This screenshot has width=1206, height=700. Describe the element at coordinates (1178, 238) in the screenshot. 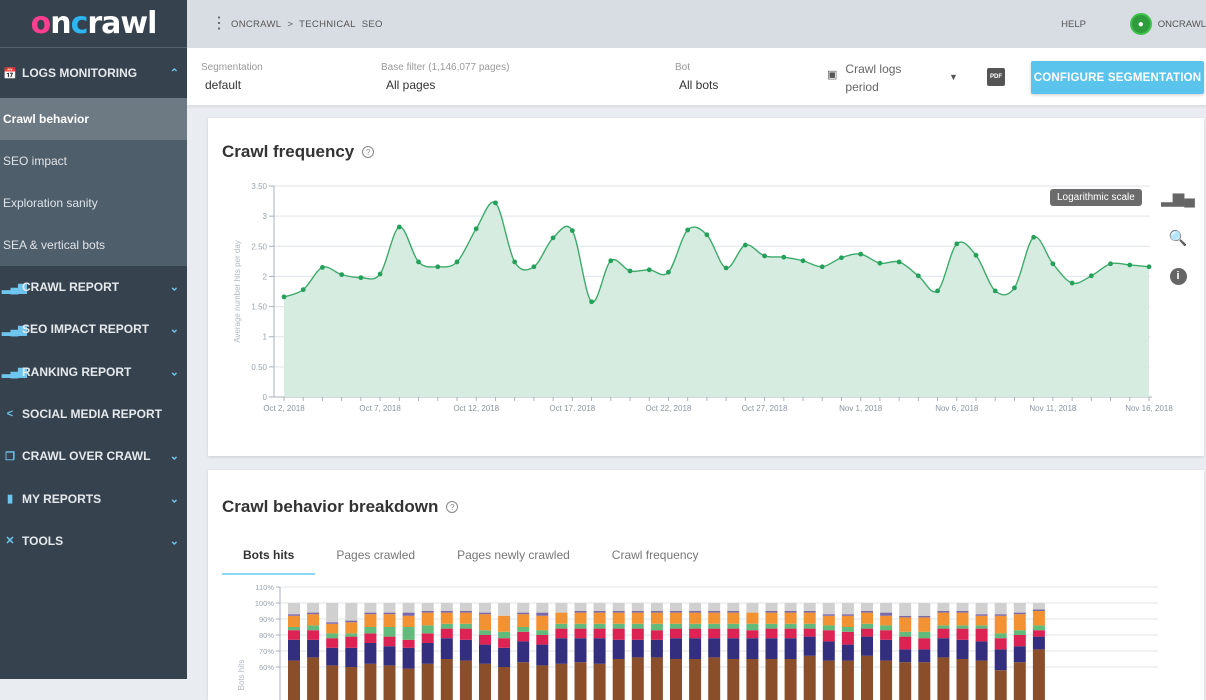

I see `zoom-icon: 🔍` at that location.